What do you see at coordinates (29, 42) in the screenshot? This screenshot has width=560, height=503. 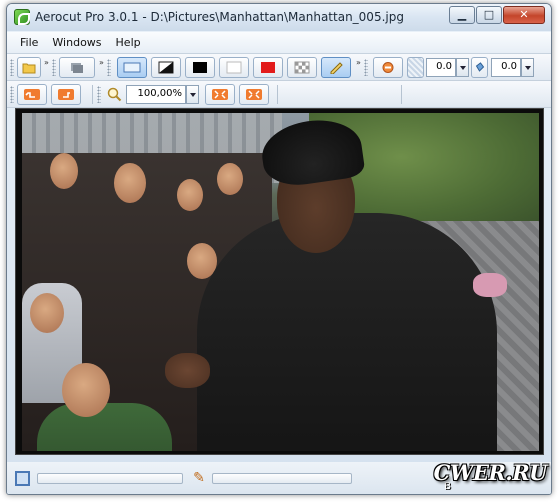 I see `menu-file: File` at bounding box center [29, 42].